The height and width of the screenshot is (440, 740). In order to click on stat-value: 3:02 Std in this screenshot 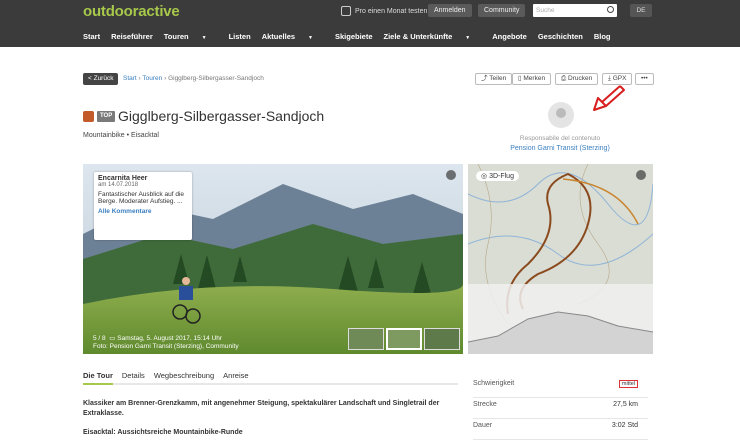, I will do `click(624, 425)`.